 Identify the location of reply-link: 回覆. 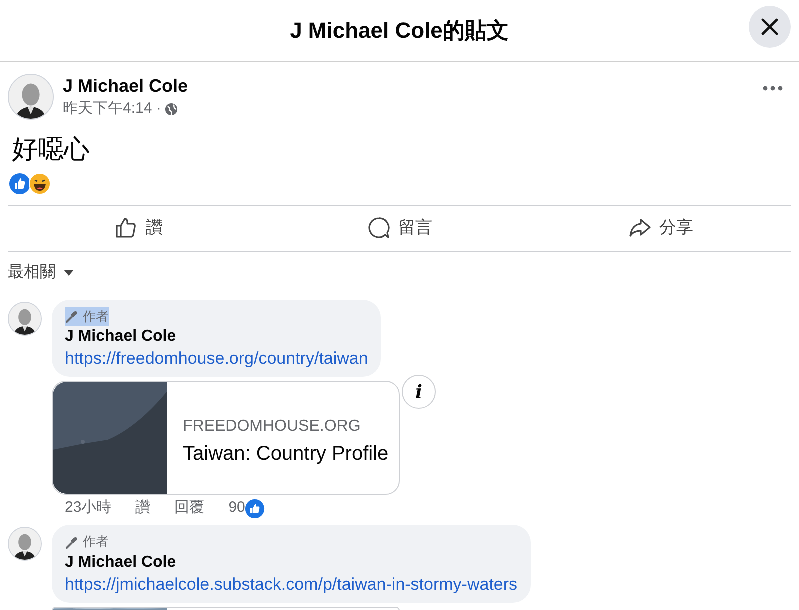
(189, 508).